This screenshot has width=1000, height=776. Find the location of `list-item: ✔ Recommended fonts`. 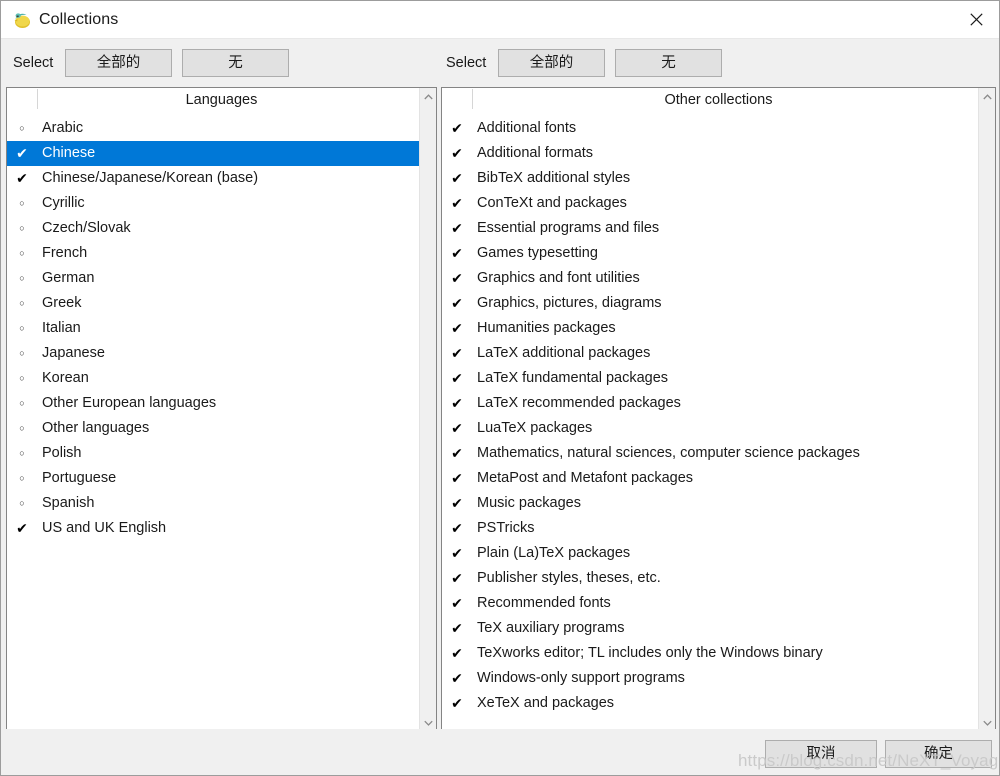

list-item: ✔ Recommended fonts is located at coordinates (710, 603).